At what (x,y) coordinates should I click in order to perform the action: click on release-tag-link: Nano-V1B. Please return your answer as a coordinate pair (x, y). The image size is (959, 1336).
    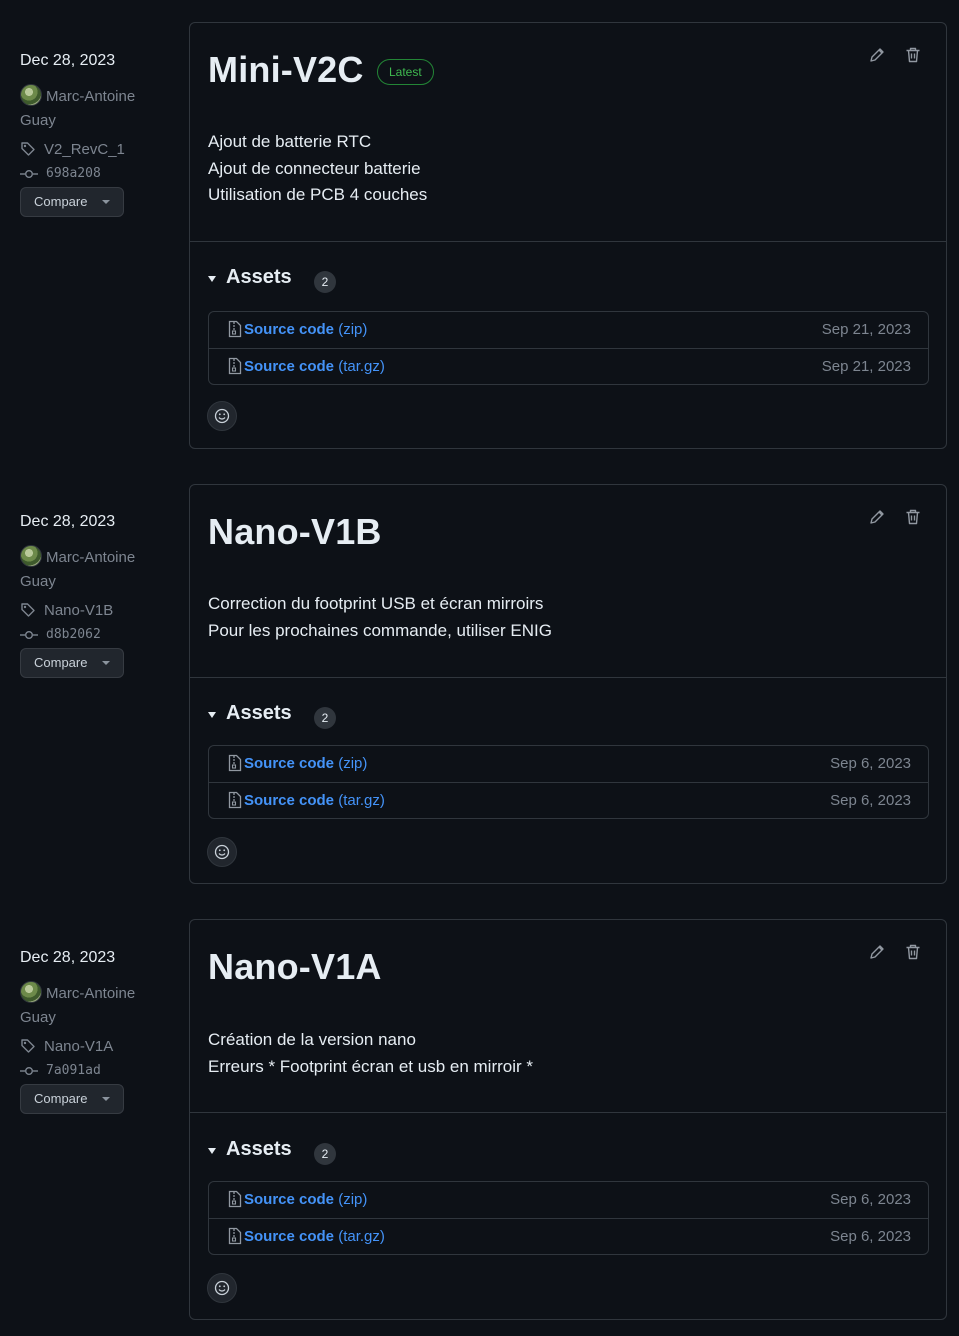
    Looking at the image, I should click on (66, 610).